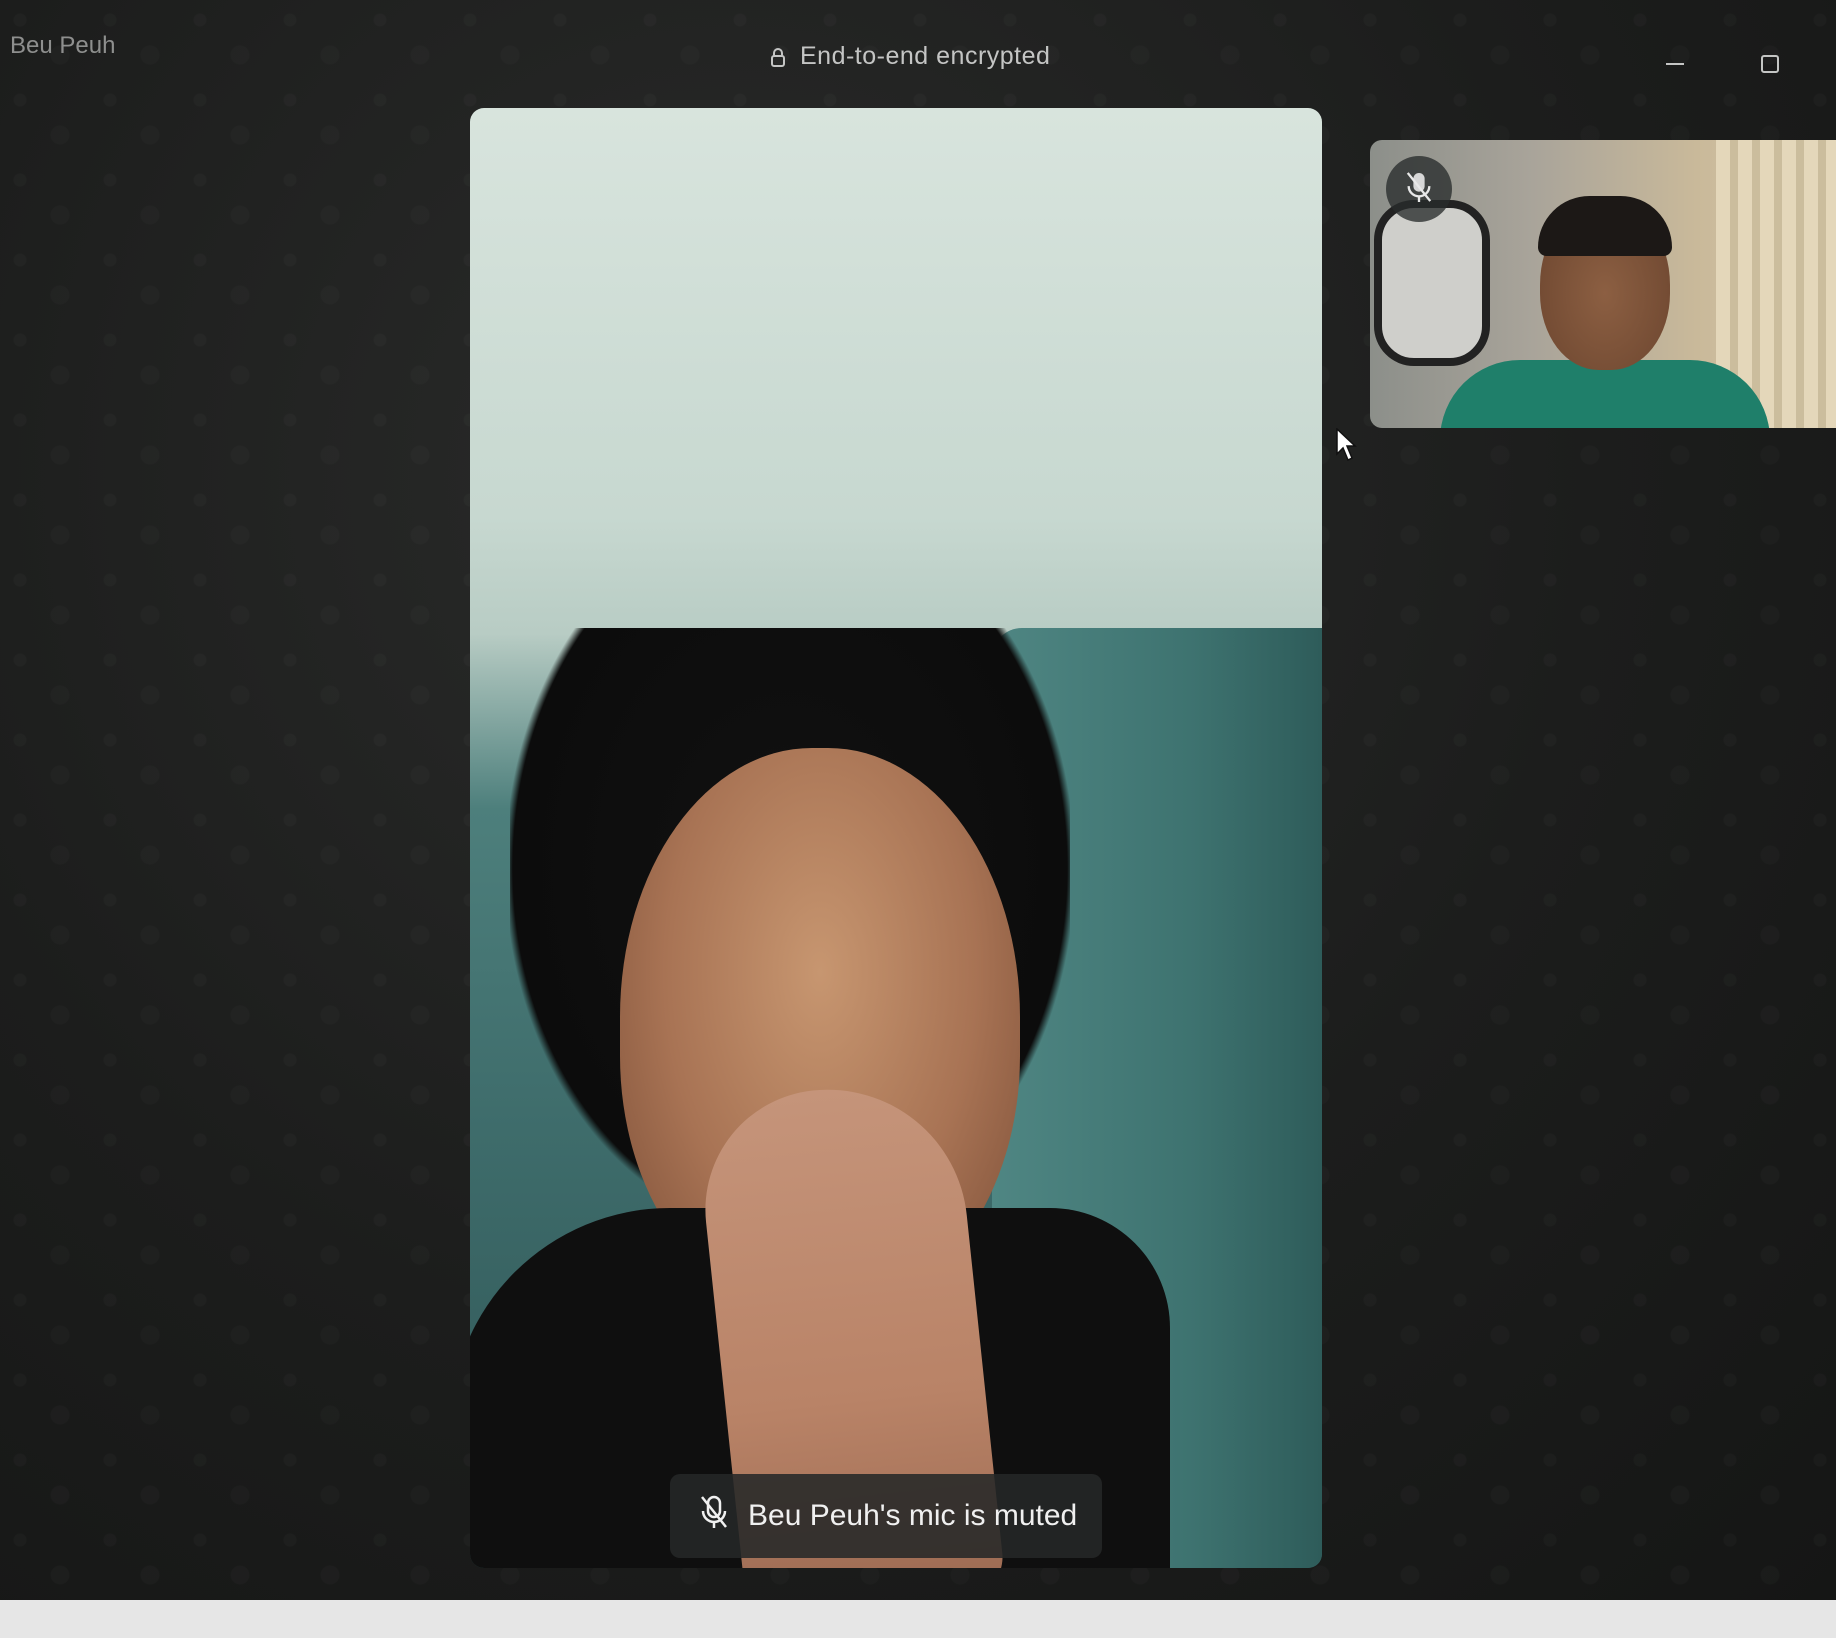  I want to click on self-mic-muted-indicator, so click(1419, 189).